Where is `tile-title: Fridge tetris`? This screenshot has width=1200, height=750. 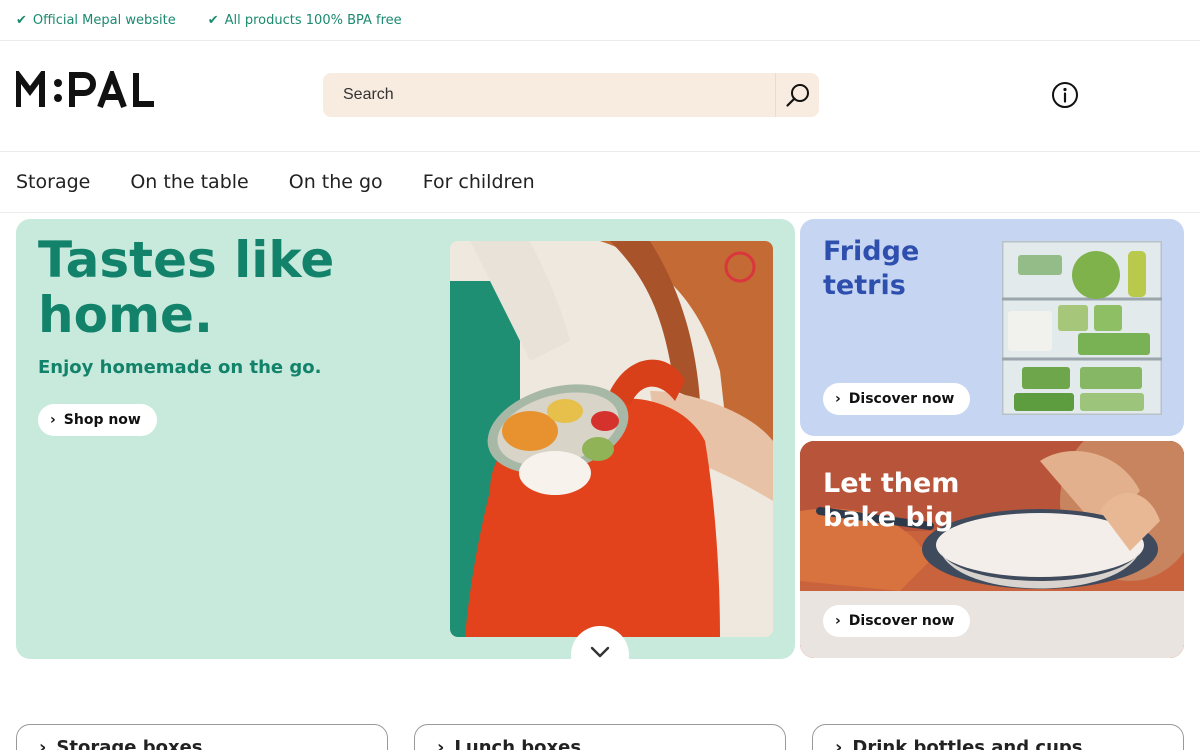 tile-title: Fridge tetris is located at coordinates (871, 268).